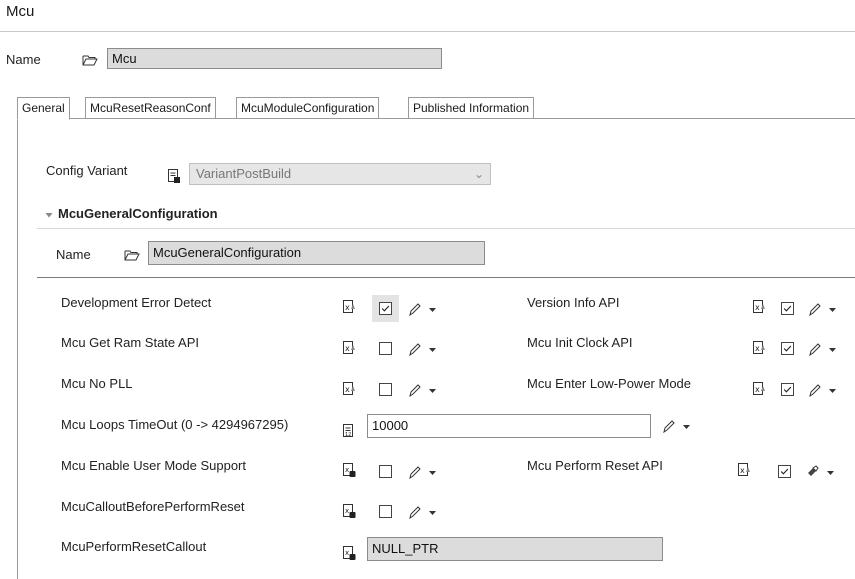 The width and height of the screenshot is (855, 579). Describe the element at coordinates (609, 383) in the screenshot. I see `param-label-mcu-enter-low-power-mode: Mcu Enter Low-Power Mode` at that location.